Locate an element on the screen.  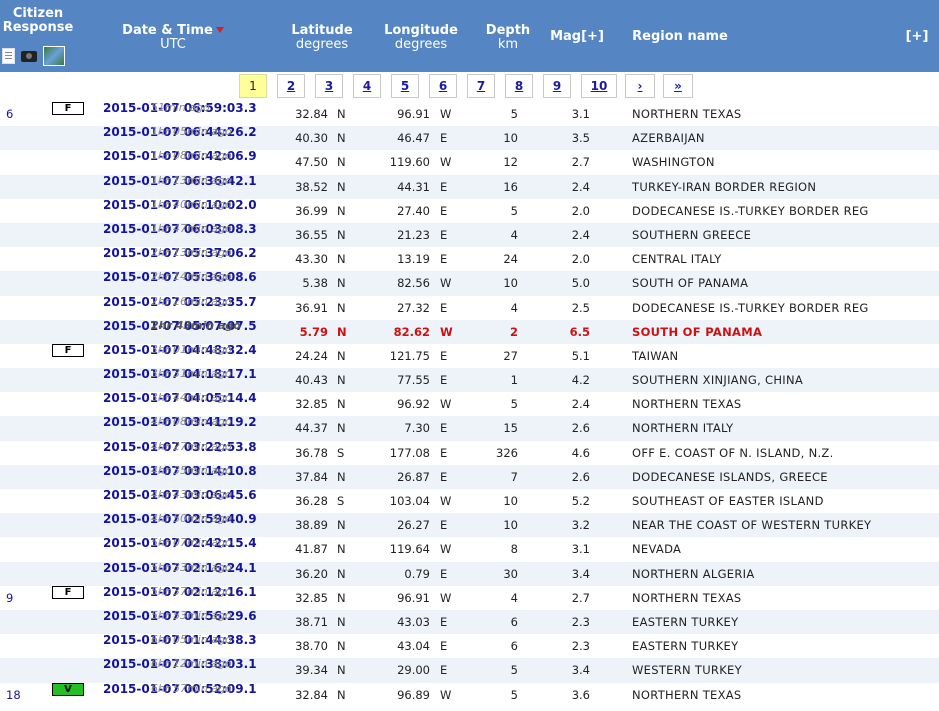
latitude-header: Latitude degrees is located at coordinates (322, 38).